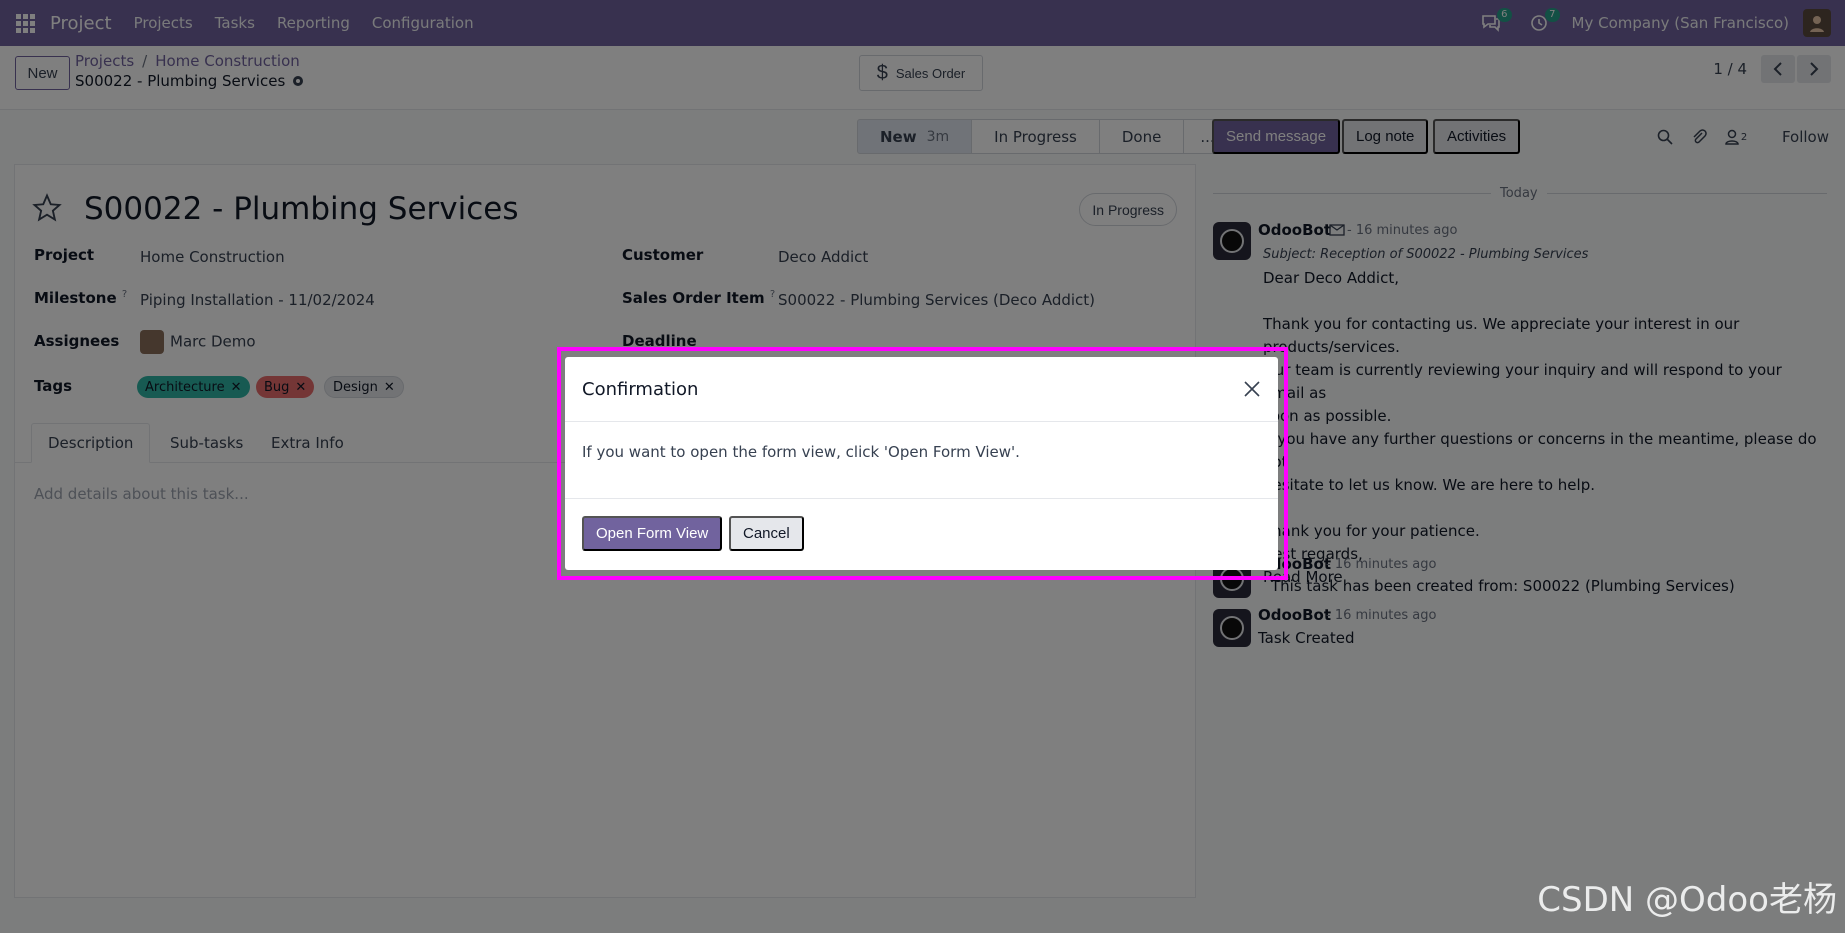 The height and width of the screenshot is (933, 1845). What do you see at coordinates (921, 534) in the screenshot?
I see `dialog-footer: Open Form View Cancel` at bounding box center [921, 534].